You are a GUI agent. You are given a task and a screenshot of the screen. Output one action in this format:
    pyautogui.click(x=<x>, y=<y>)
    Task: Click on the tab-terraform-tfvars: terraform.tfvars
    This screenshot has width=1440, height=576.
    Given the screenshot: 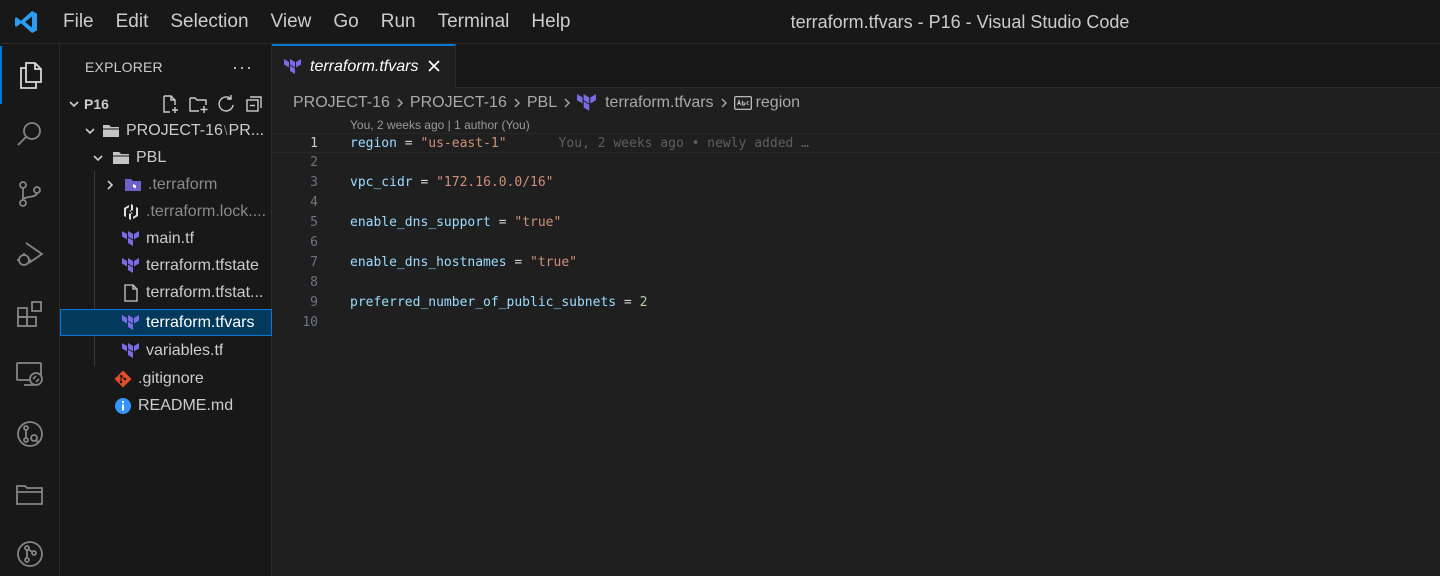 What is the action you would take?
    pyautogui.click(x=364, y=66)
    